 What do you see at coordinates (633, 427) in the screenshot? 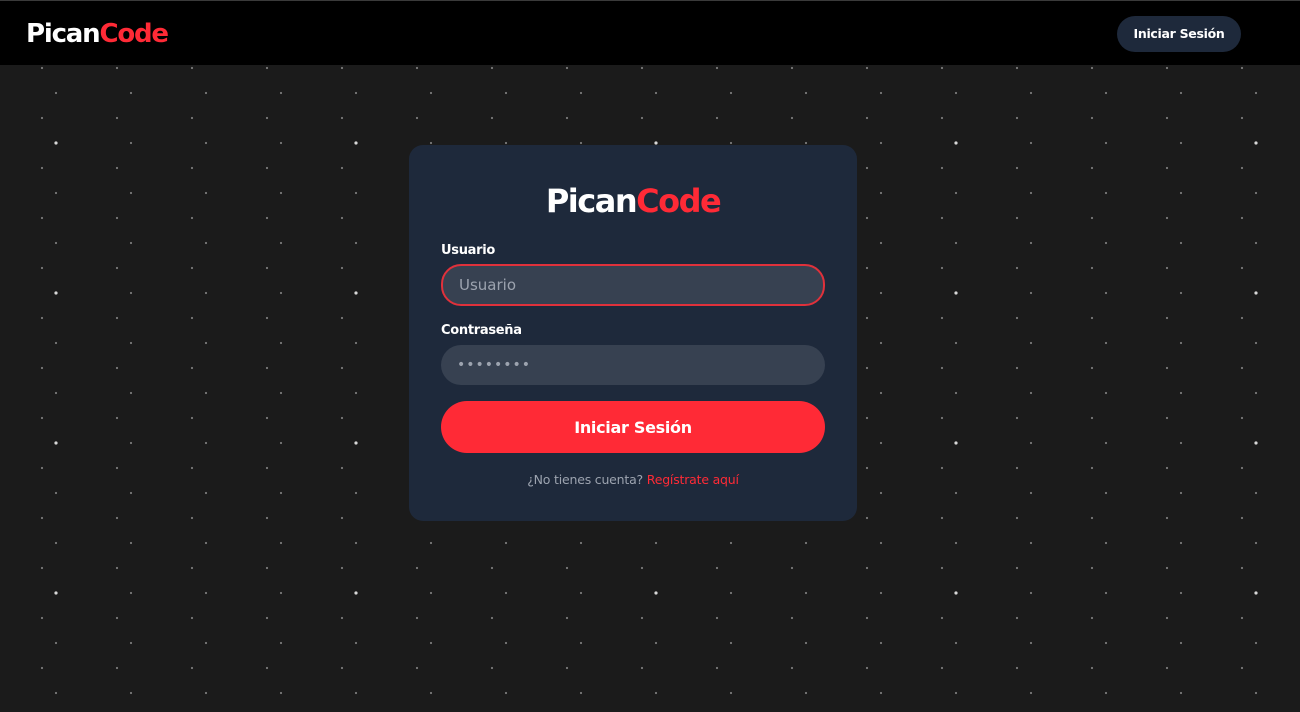
I see `login-submit-button: Iniciar Sesión` at bounding box center [633, 427].